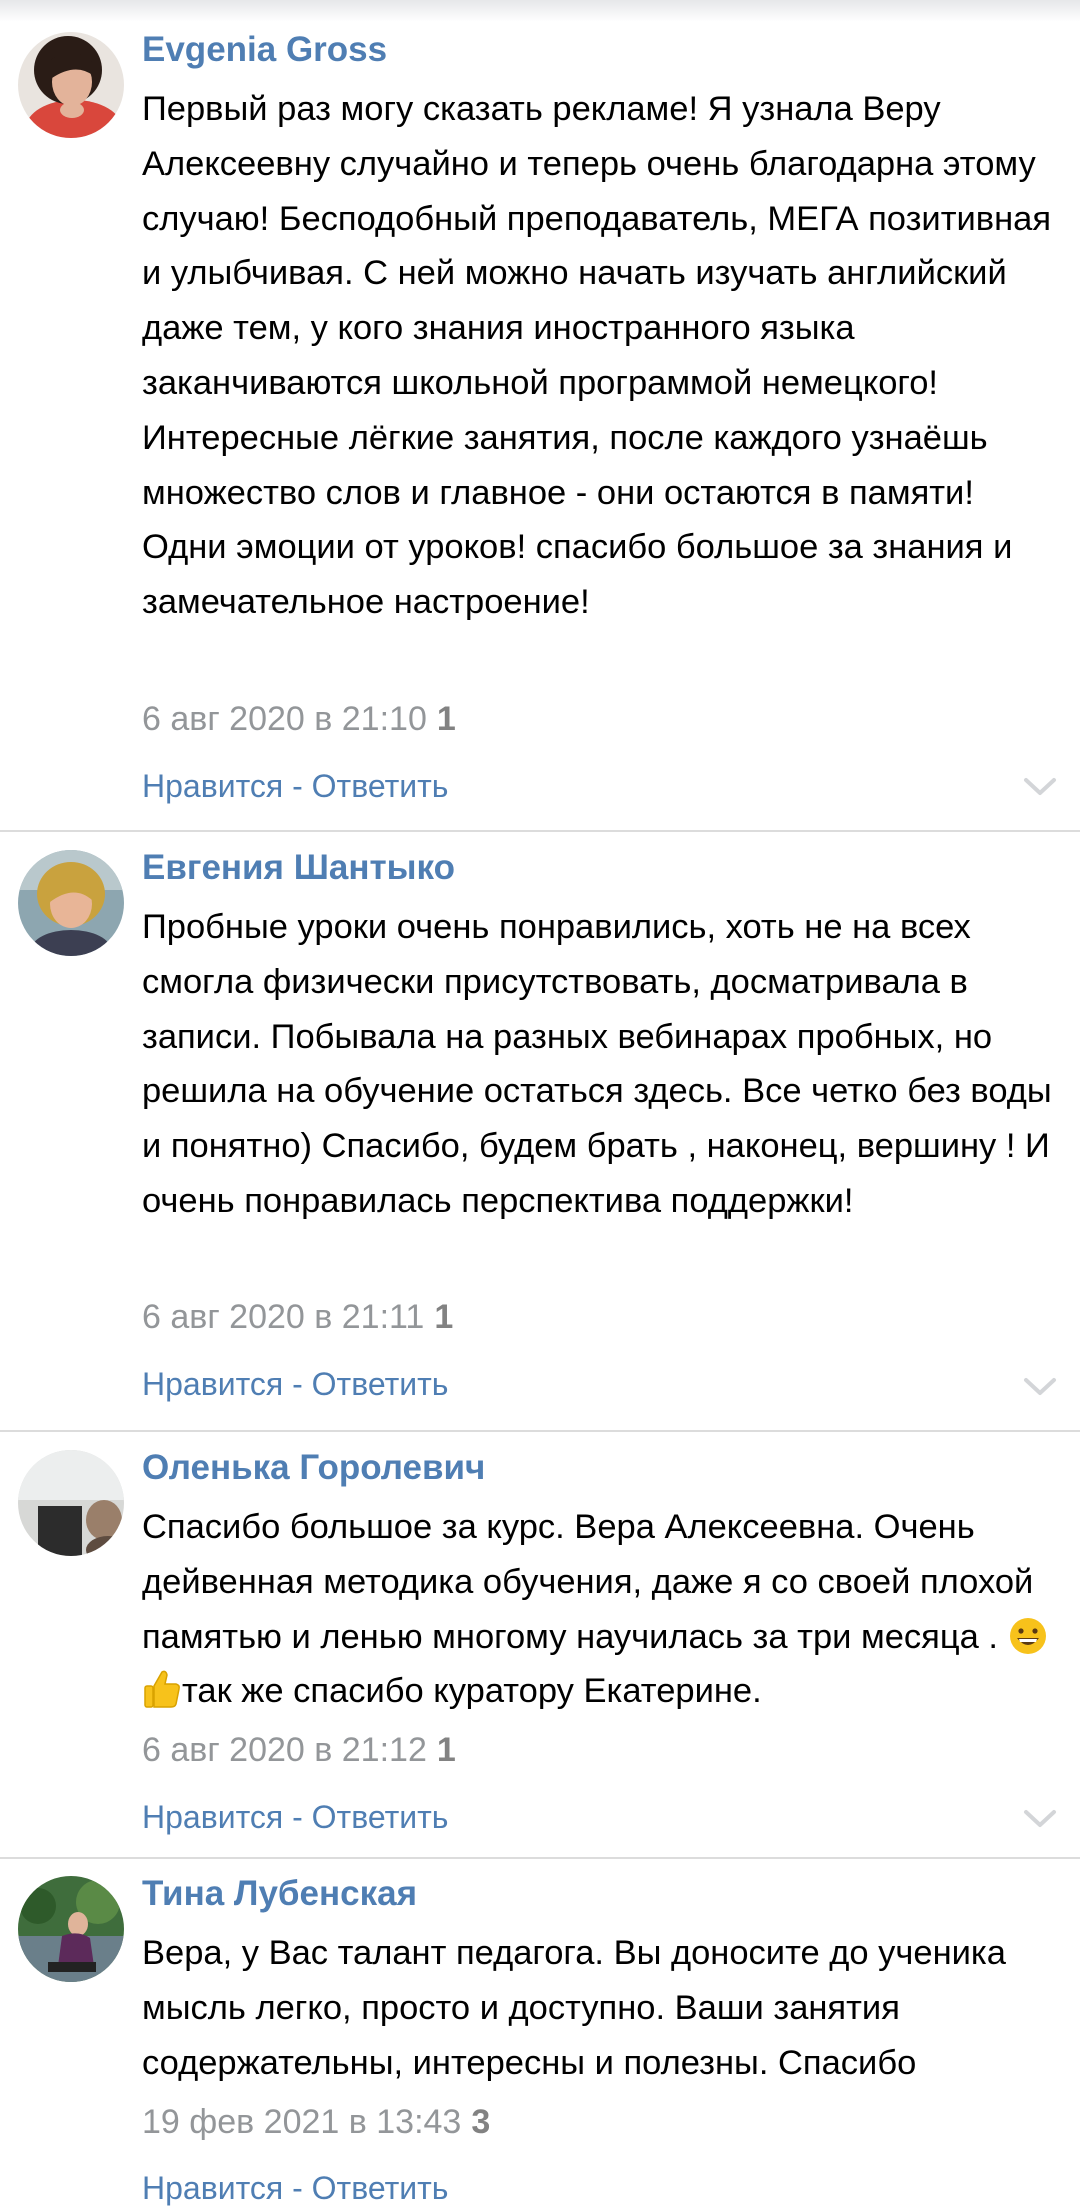 This screenshot has width=1080, height=2208. I want to click on thumbs-up-emoji, so click(162, 1690).